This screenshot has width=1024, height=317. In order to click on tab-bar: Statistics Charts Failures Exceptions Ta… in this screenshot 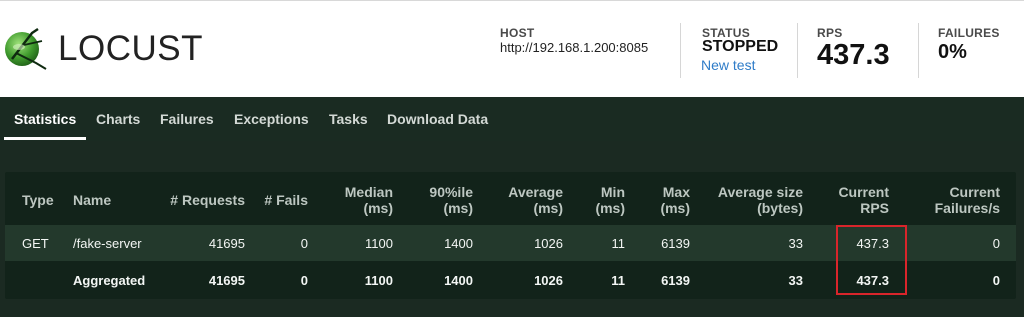, I will do `click(512, 119)`.